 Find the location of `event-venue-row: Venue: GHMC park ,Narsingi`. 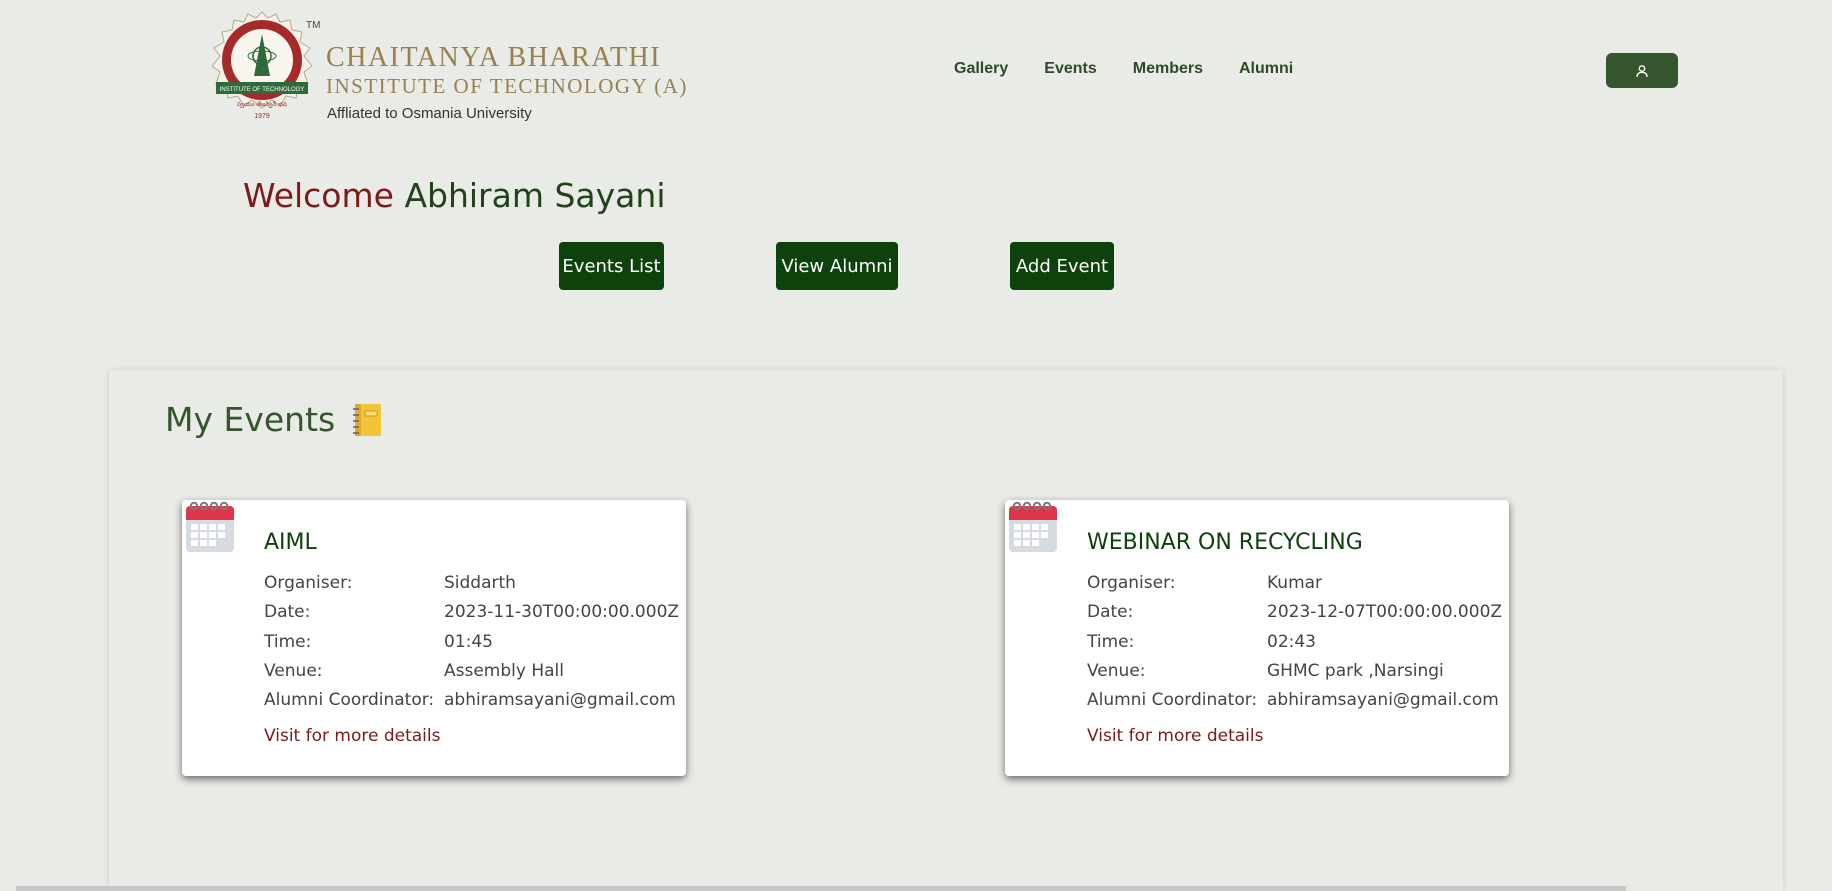

event-venue-row: Venue: GHMC park ,Narsingi is located at coordinates (1265, 671).